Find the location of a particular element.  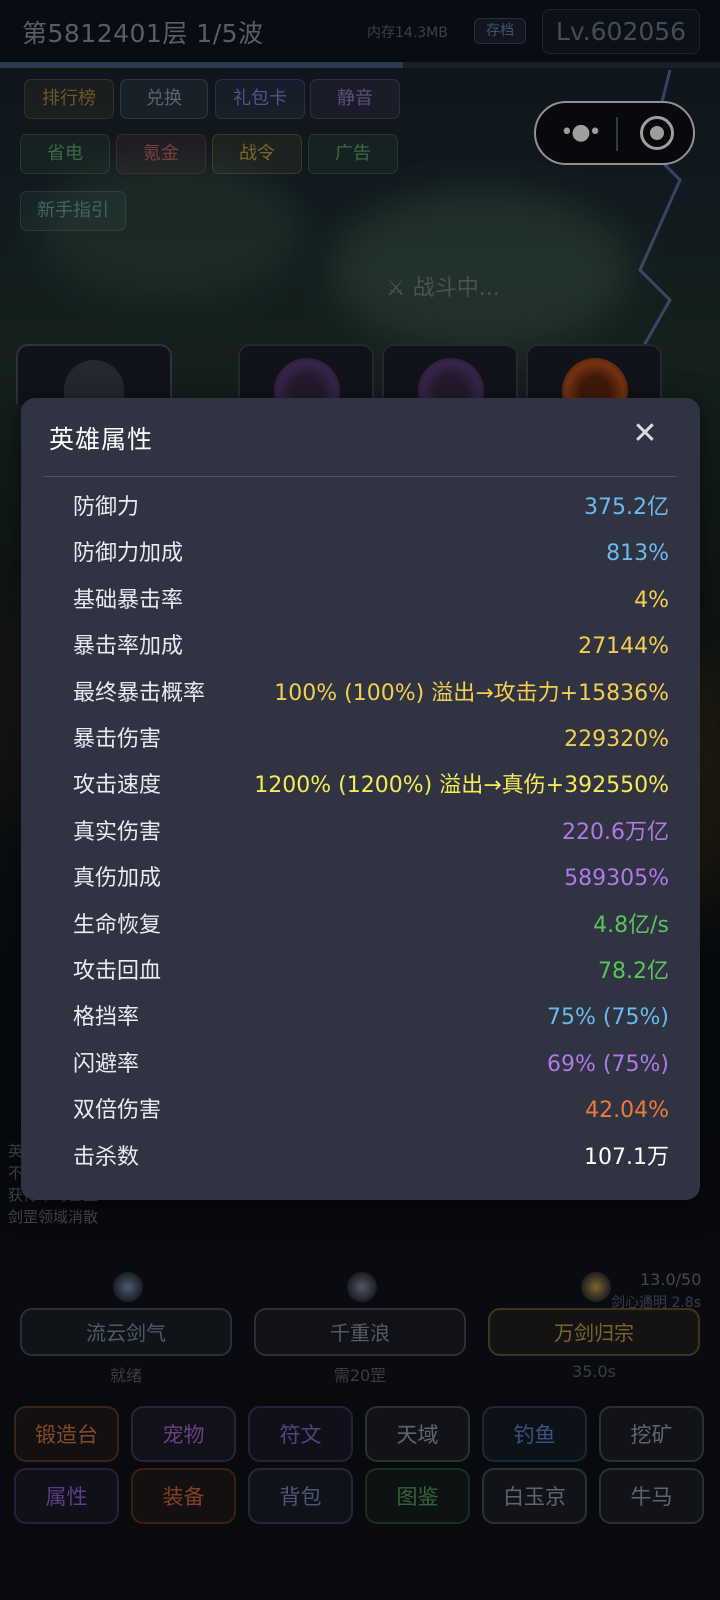

stat-label: 暴击伤害 is located at coordinates (117, 739).